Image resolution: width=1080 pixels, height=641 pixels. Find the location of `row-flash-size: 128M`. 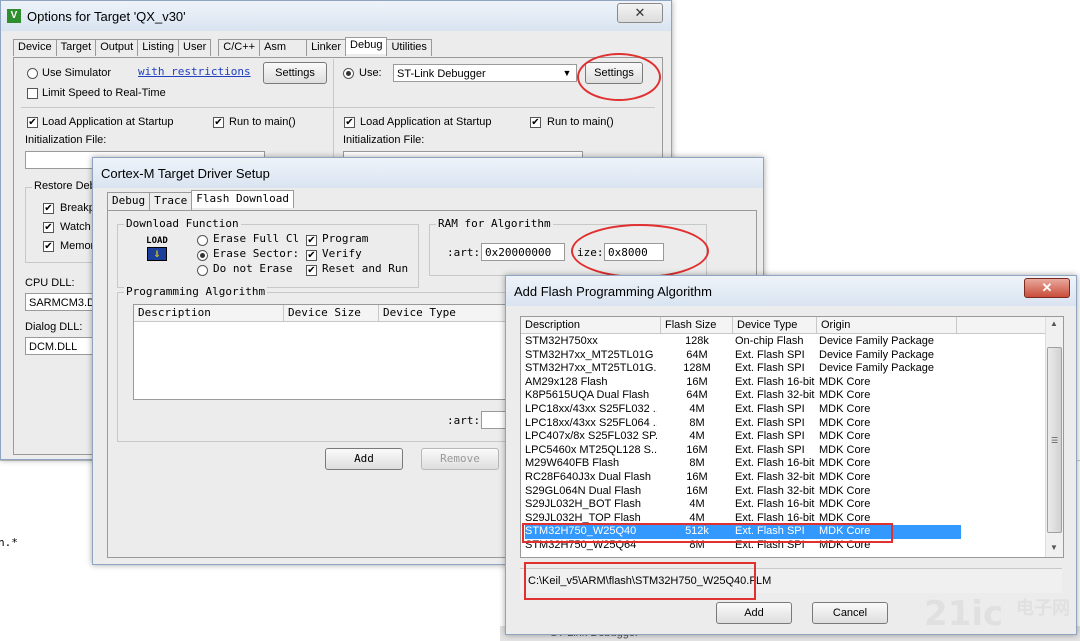

row-flash-size: 128M is located at coordinates (697, 368).